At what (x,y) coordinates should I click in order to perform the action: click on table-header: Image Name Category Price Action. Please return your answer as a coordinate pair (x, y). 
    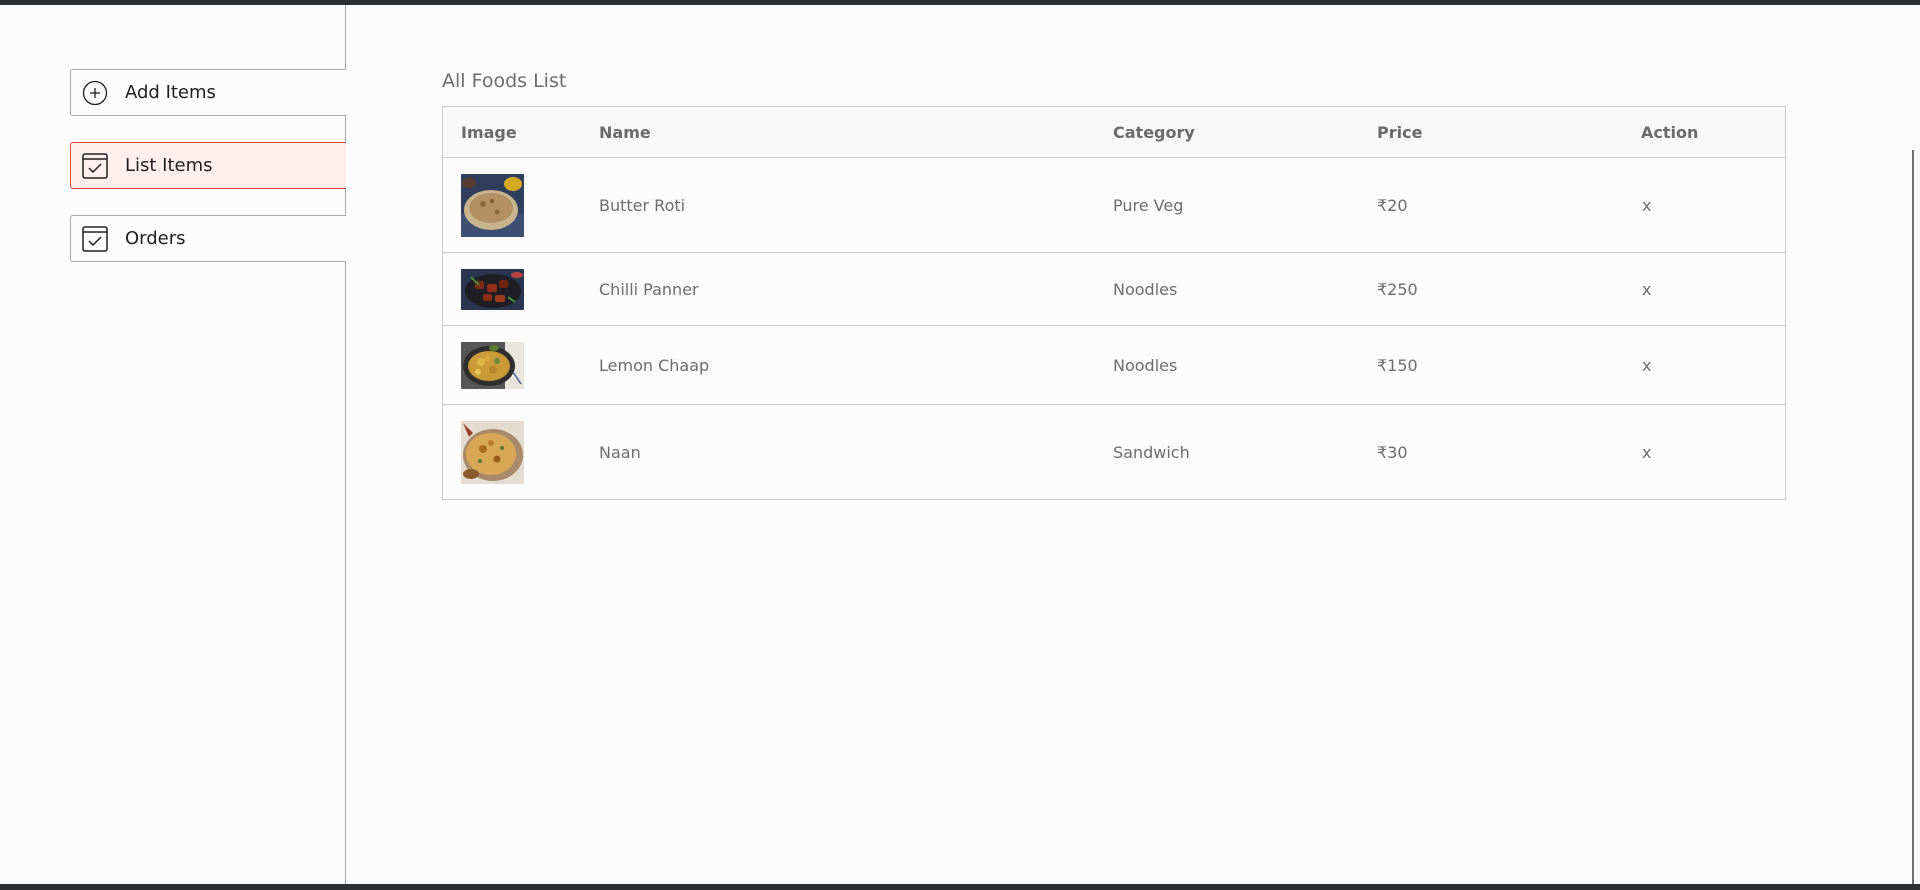
    Looking at the image, I should click on (1114, 132).